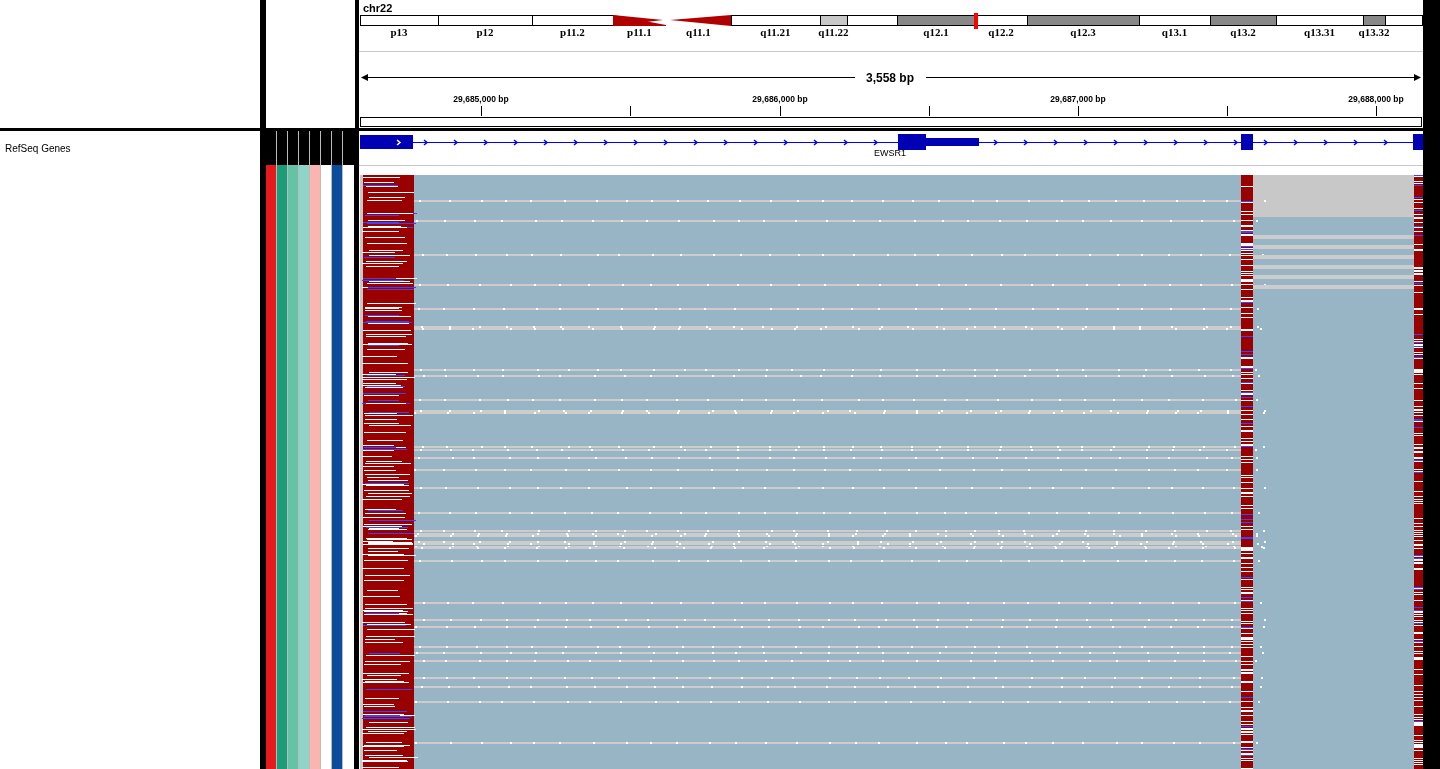 The width and height of the screenshot is (1440, 769). What do you see at coordinates (1319, 32) in the screenshot?
I see `cytoband-label: q13.31` at bounding box center [1319, 32].